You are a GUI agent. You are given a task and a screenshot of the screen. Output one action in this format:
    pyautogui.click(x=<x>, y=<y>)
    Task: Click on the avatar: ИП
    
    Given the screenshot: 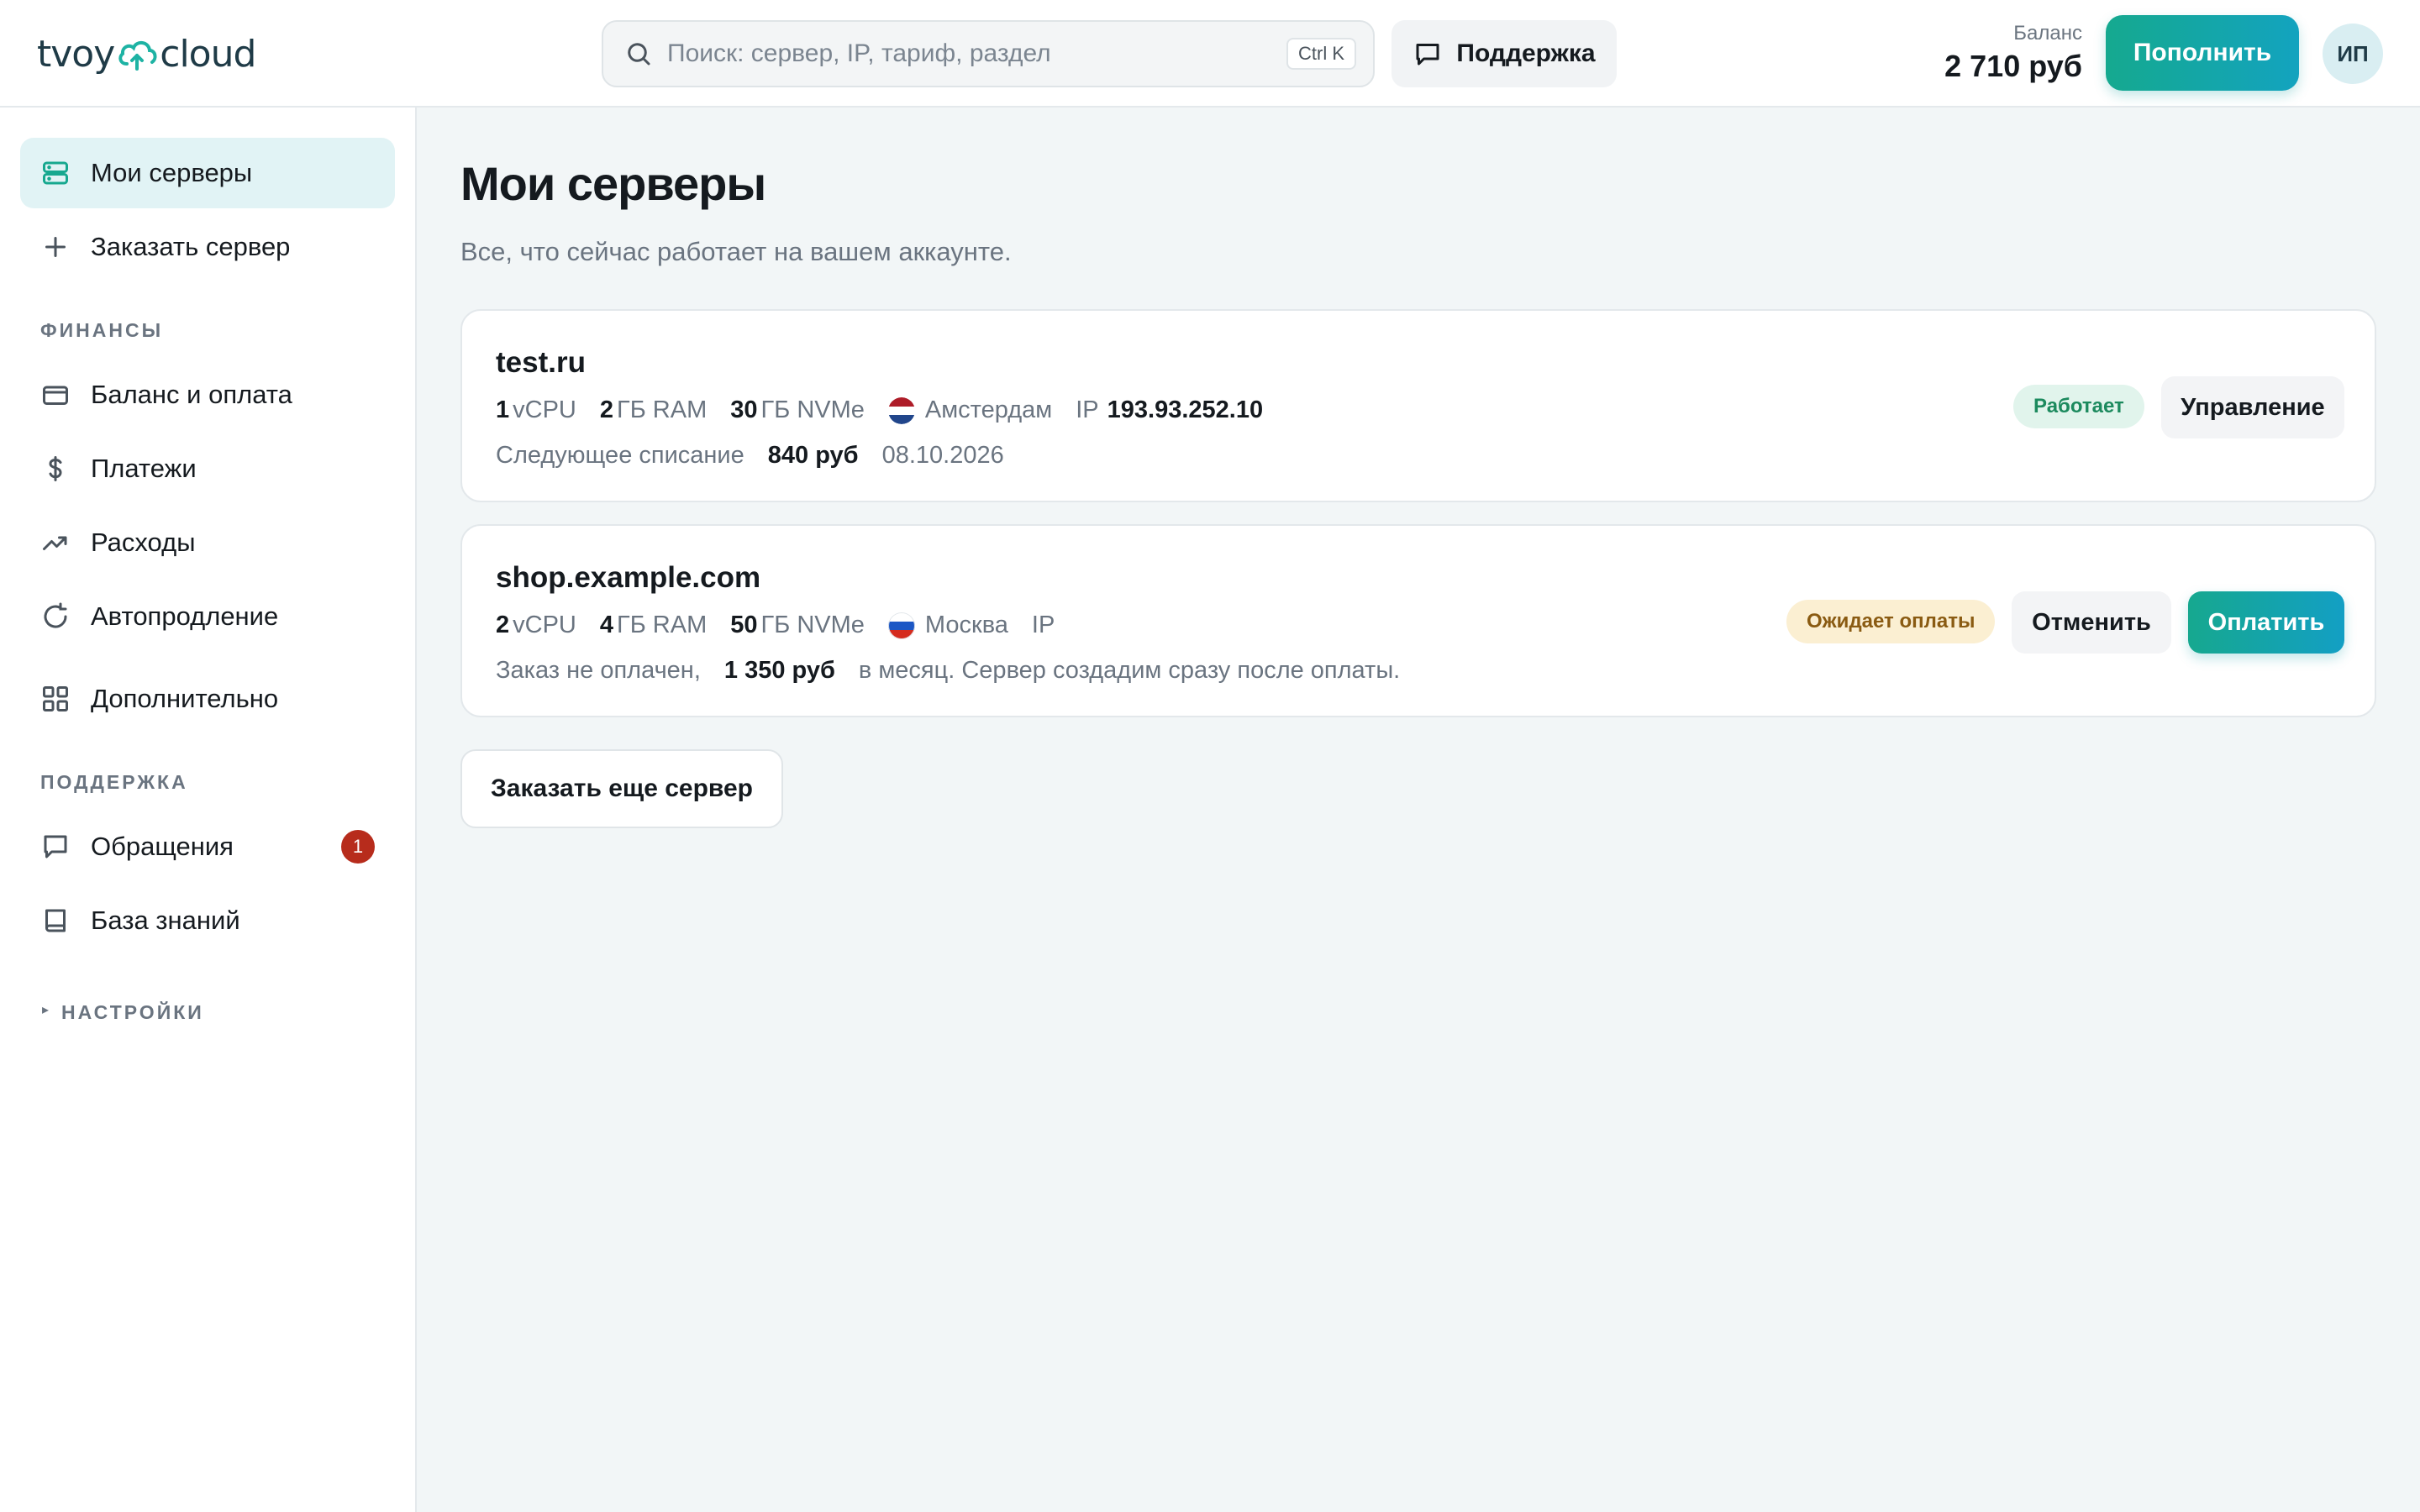 What is the action you would take?
    pyautogui.click(x=2353, y=54)
    